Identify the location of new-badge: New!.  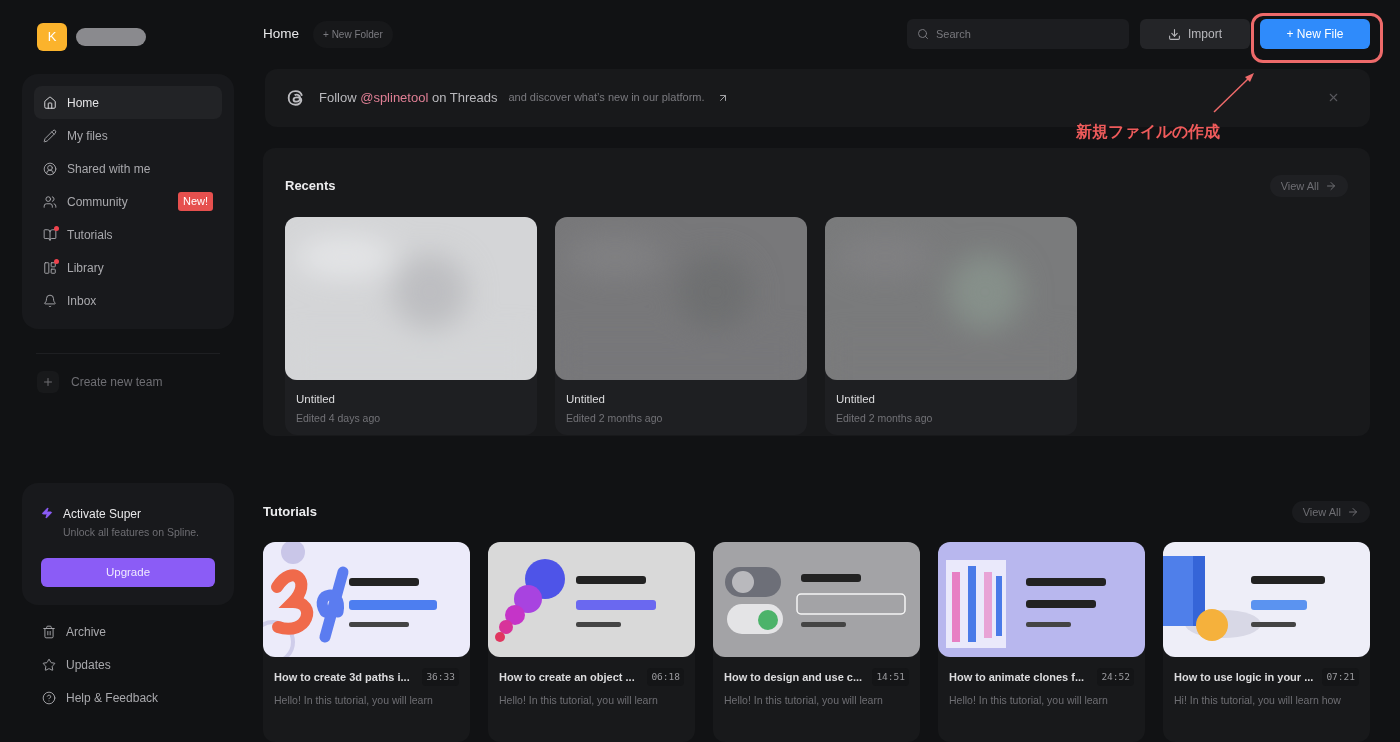
(195, 201).